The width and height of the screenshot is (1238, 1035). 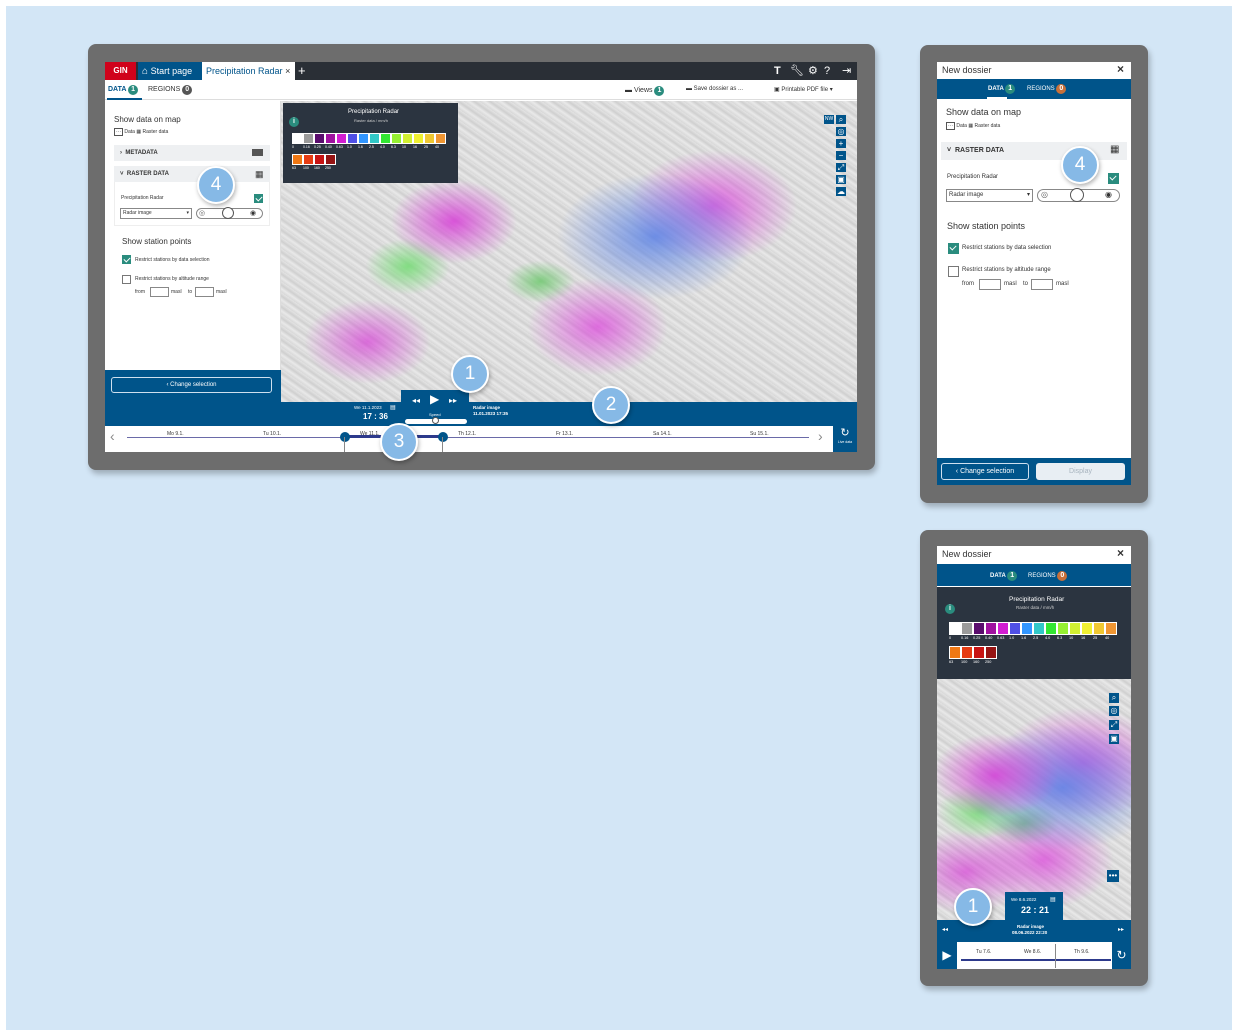 What do you see at coordinates (1048, 576) in the screenshot?
I see `mobile-tab-regions: REGIONS 0` at bounding box center [1048, 576].